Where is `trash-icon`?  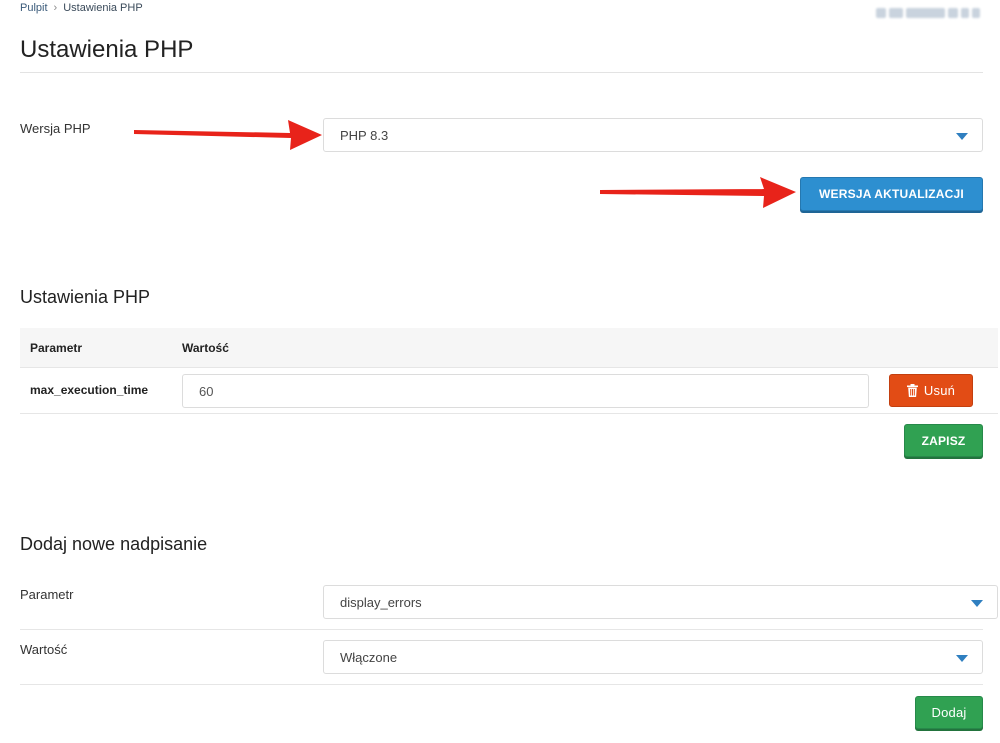
trash-icon is located at coordinates (912, 390).